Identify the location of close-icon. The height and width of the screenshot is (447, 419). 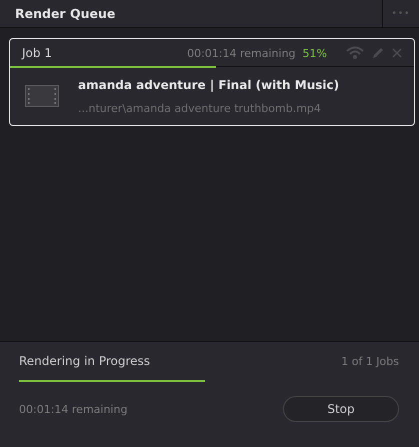
(397, 53).